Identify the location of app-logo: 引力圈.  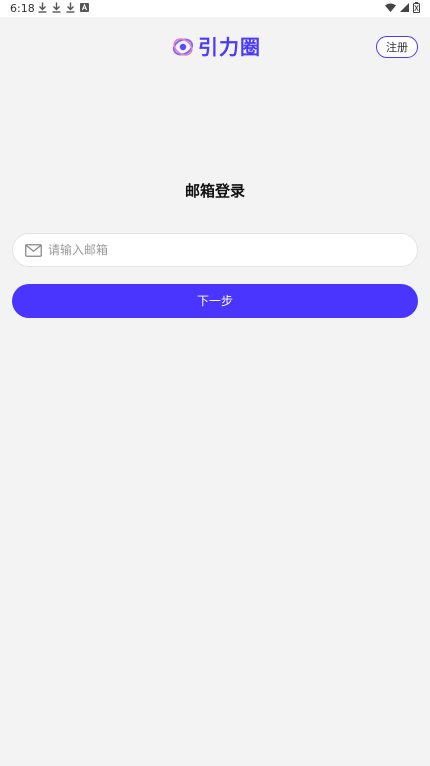
(216, 47).